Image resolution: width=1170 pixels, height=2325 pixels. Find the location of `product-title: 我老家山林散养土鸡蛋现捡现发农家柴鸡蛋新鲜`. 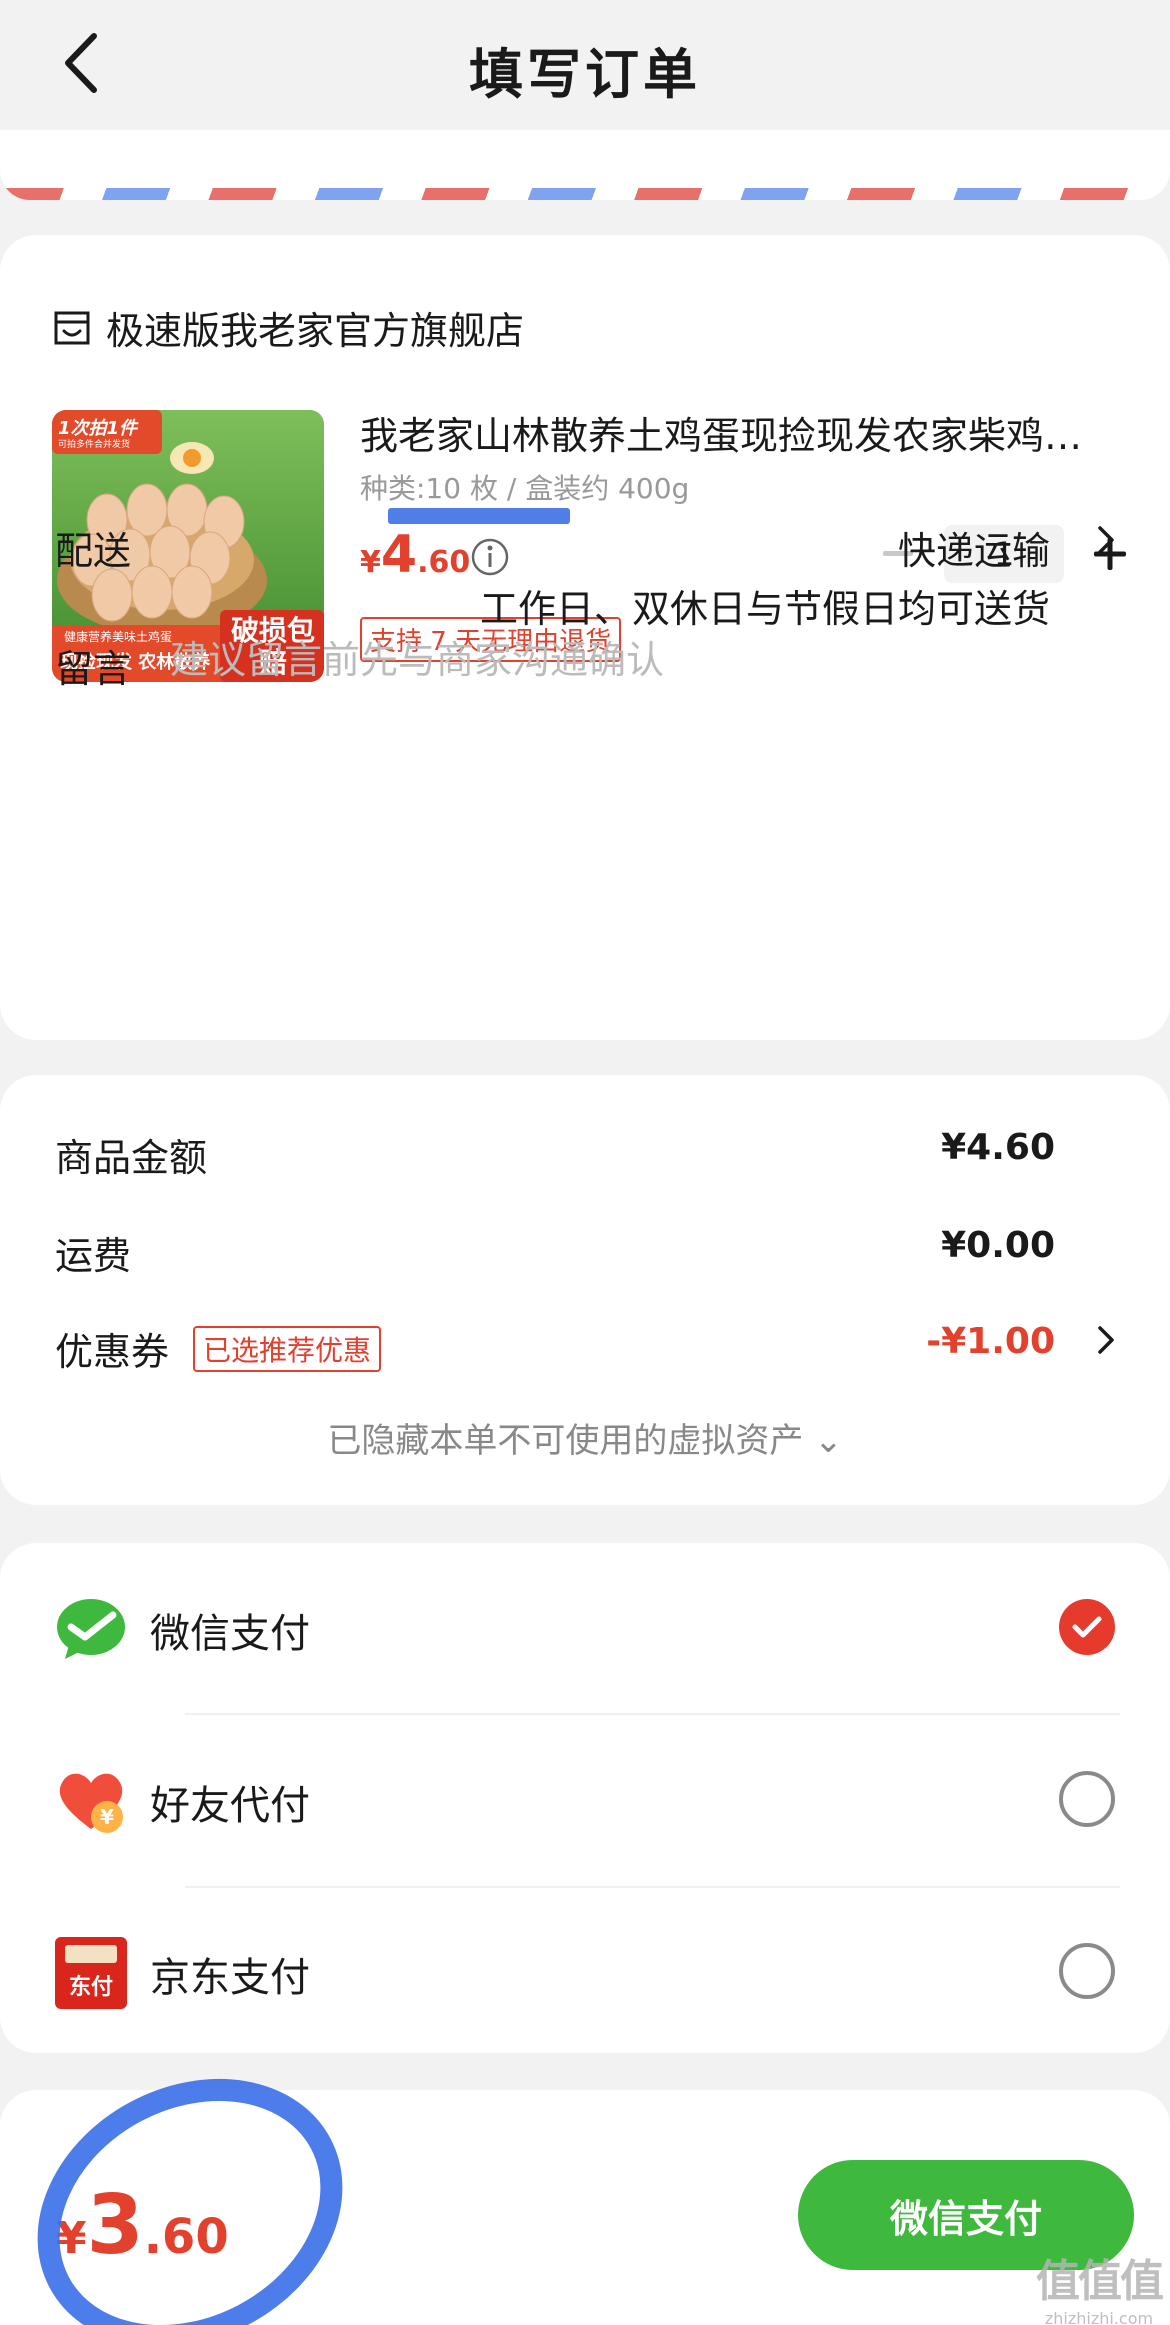

product-title: 我老家山林散养土鸡蛋现捡现发农家柴鸡蛋新鲜 is located at coordinates (740, 432).